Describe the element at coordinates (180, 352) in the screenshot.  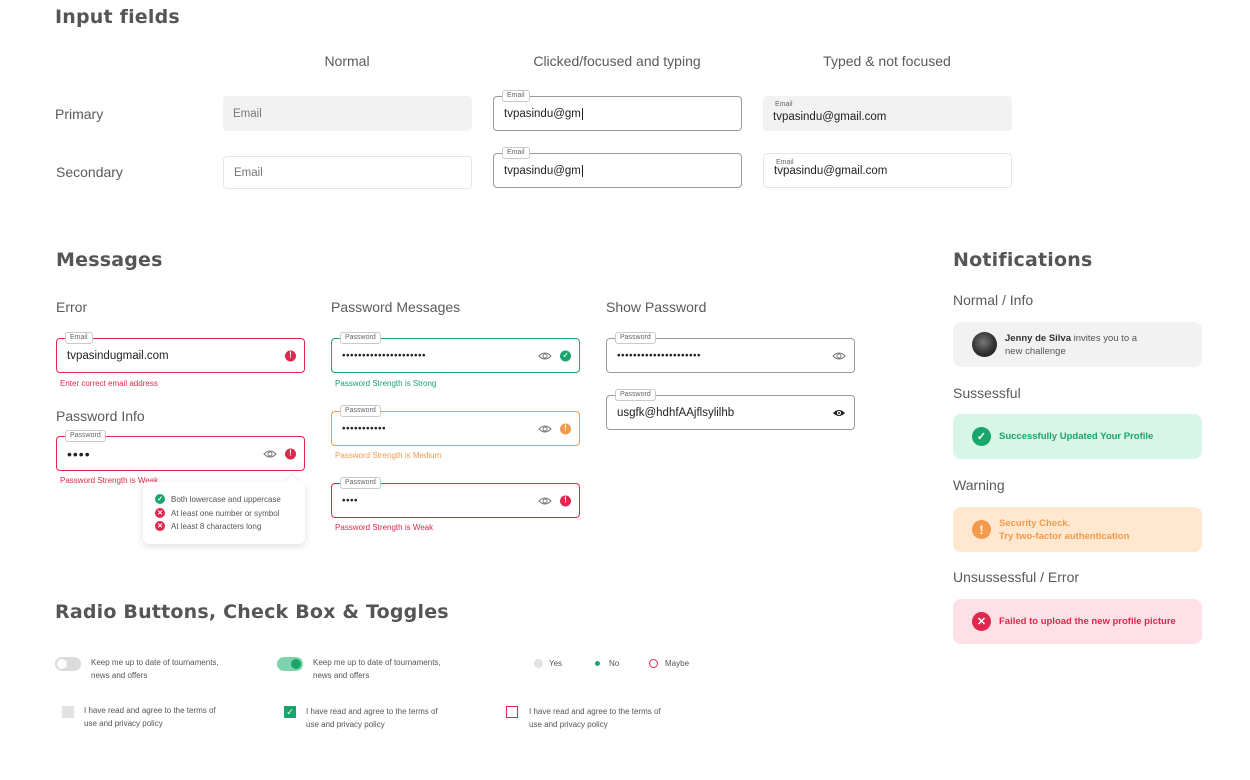
I see `error-email-field: Email tvpasindugmail.com !` at that location.